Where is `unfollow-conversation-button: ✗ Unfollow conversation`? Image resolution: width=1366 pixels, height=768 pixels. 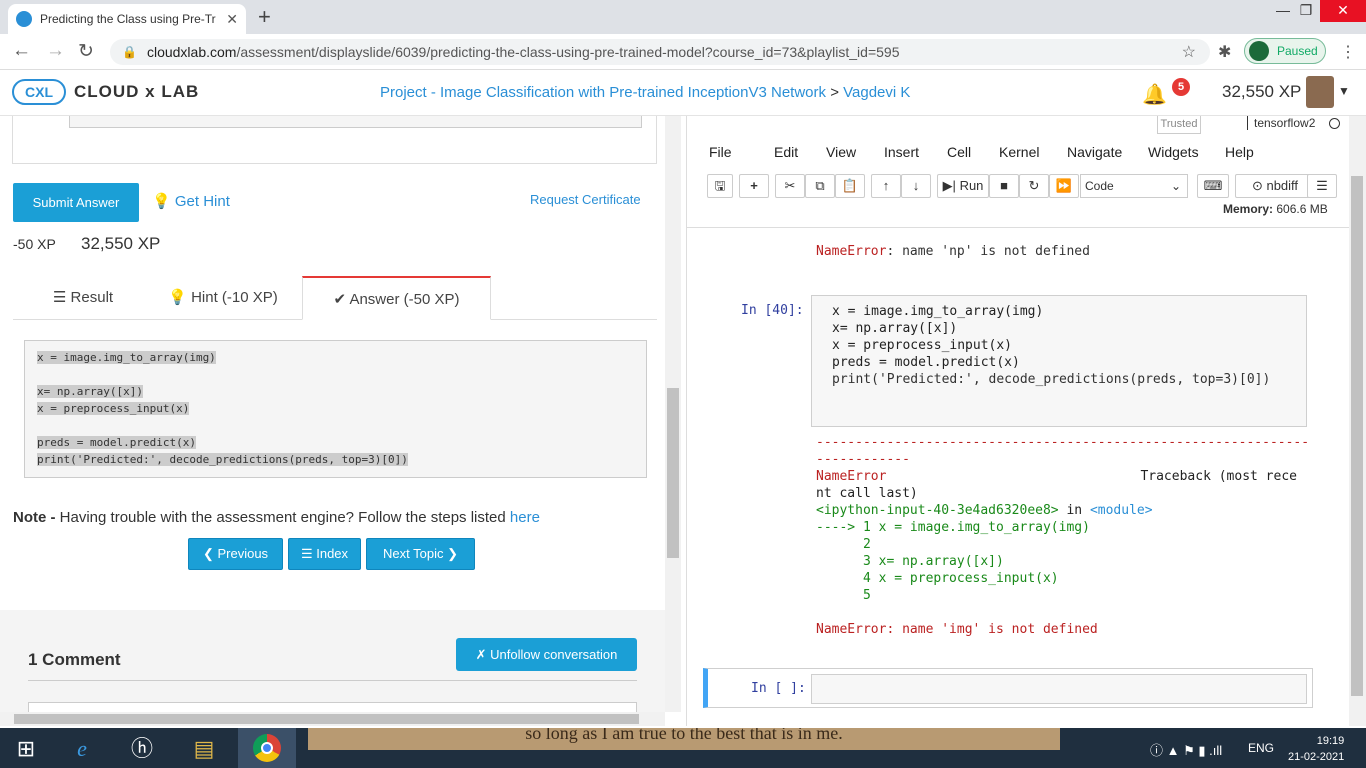 unfollow-conversation-button: ✗ Unfollow conversation is located at coordinates (546, 654).